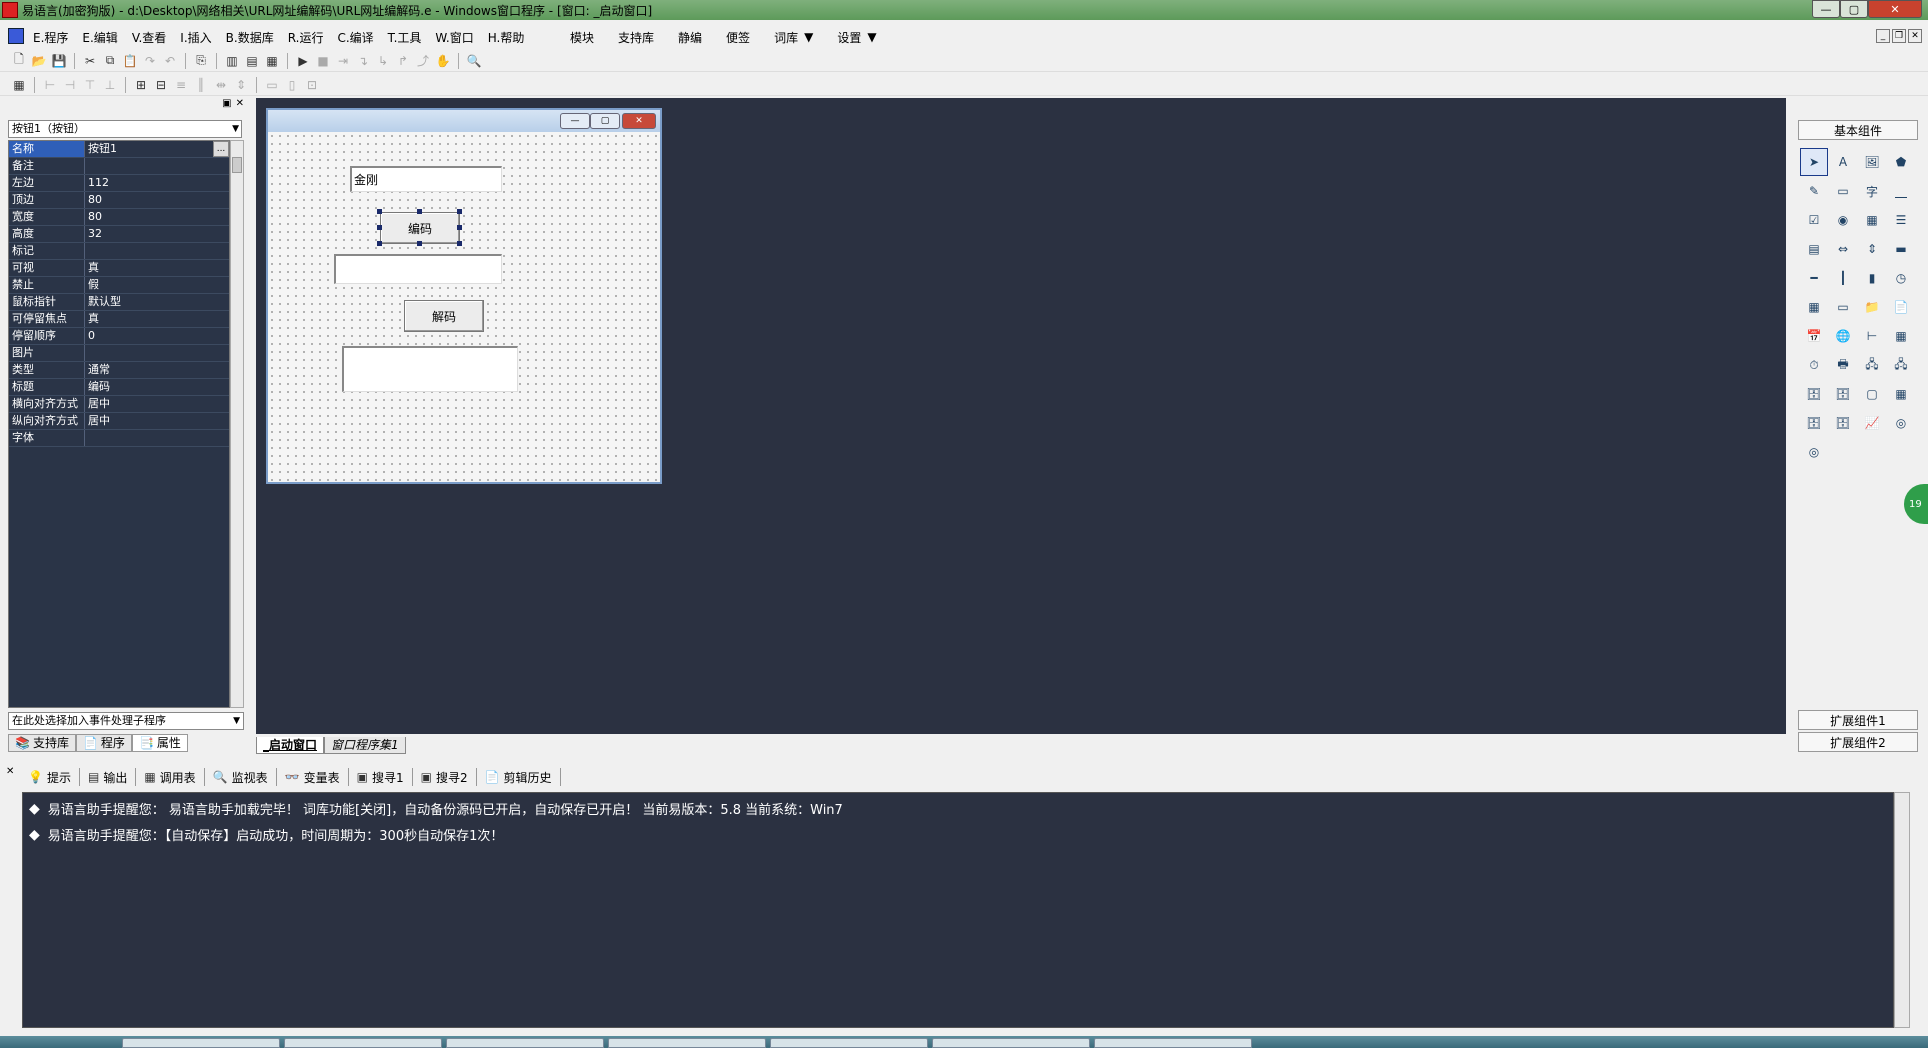 This screenshot has width=1928, height=1048. What do you see at coordinates (1901, 423) in the screenshot?
I see `odbc-icon: ◎` at bounding box center [1901, 423].